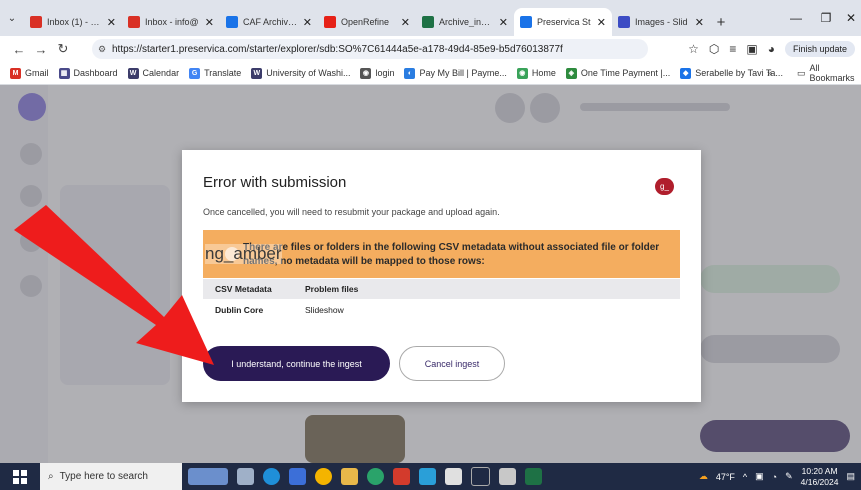 Image resolution: width=861 pixels, height=490 pixels. Describe the element at coordinates (571, 73) in the screenshot. I see `bookmark-icon: ◈` at that location.